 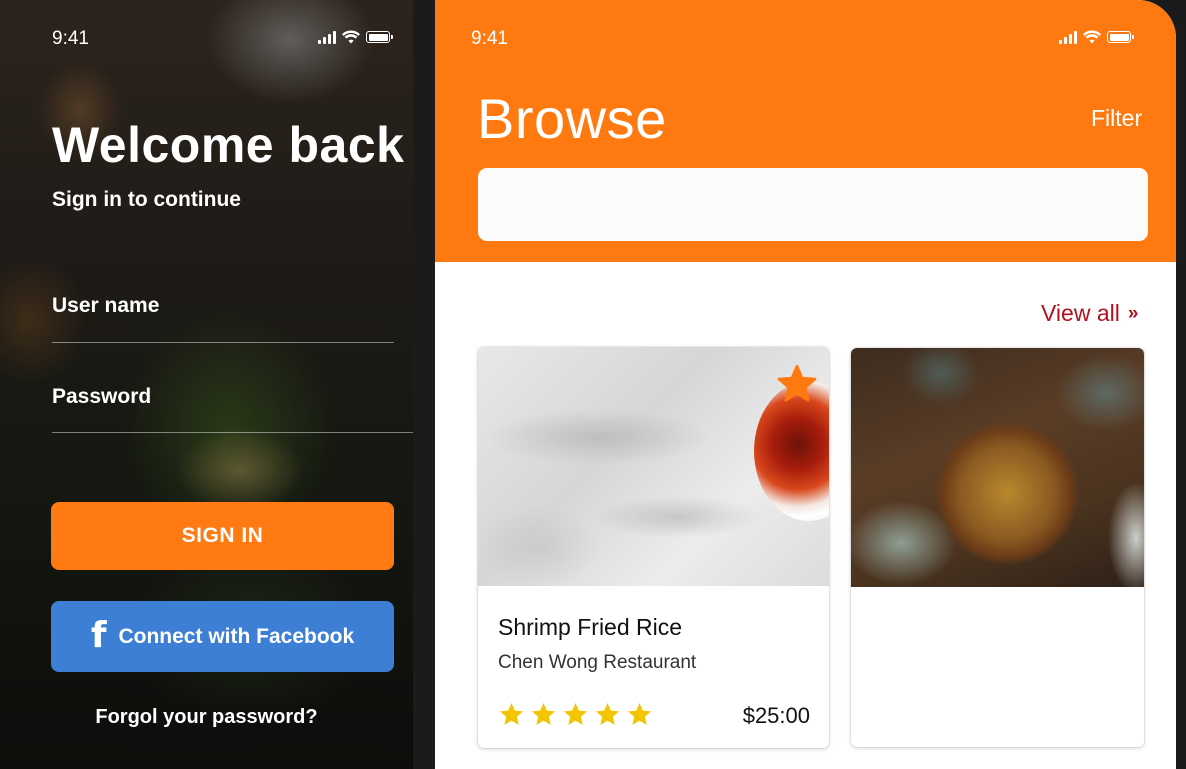 I want to click on password-underline, so click(x=232, y=432).